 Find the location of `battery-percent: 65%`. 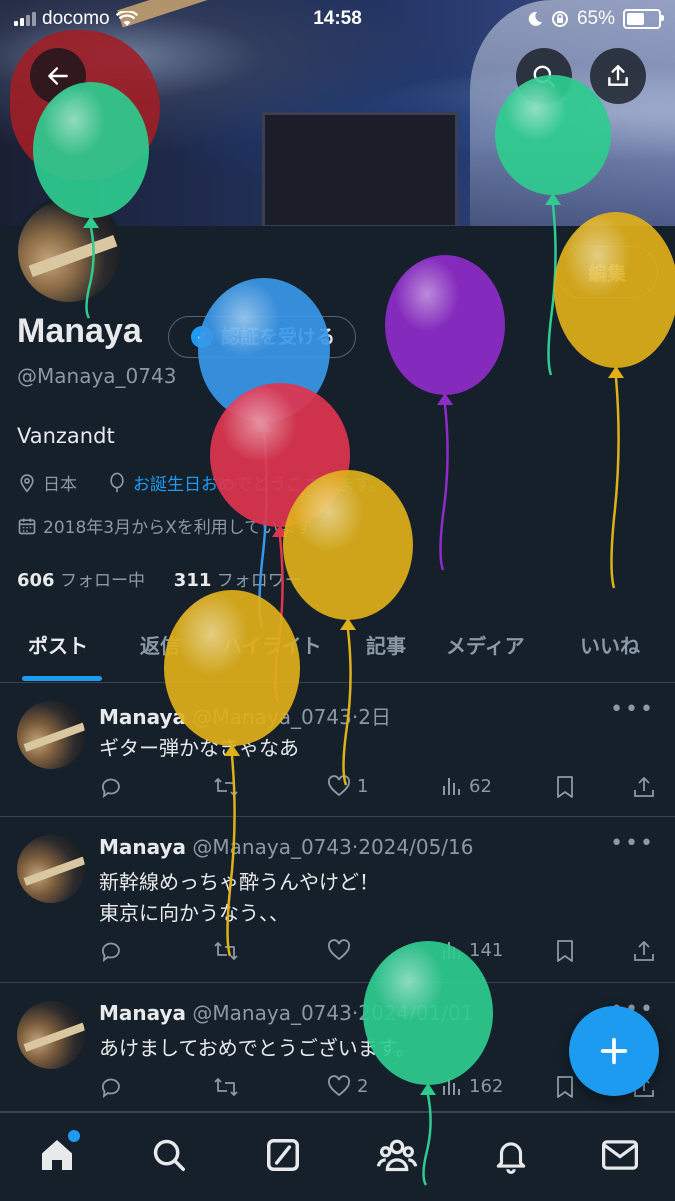

battery-percent: 65% is located at coordinates (595, 18).